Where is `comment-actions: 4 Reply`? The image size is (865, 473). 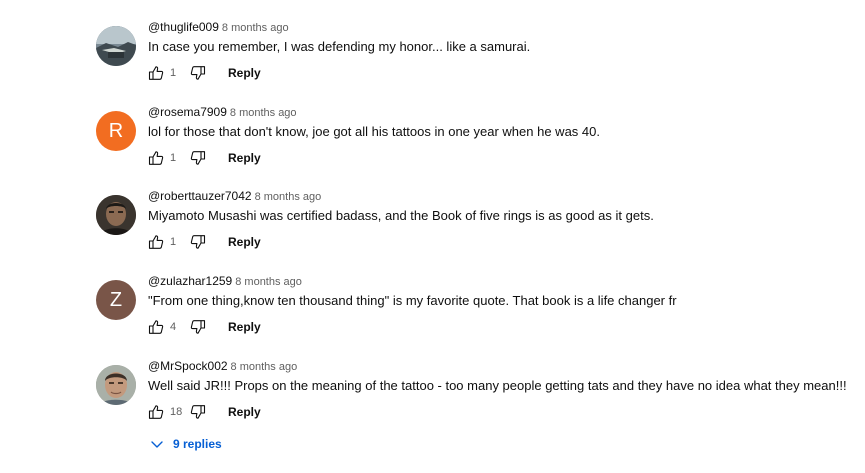
comment-actions: 4 Reply is located at coordinates (204, 327).